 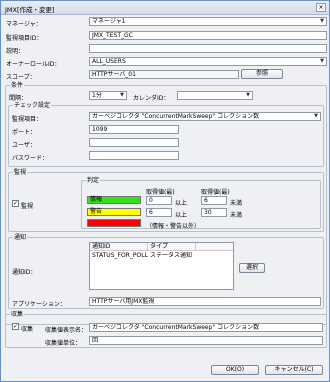 What do you see at coordinates (176, 116) in the screenshot?
I see `monitor-item-value: ガーベジコレクタ "ConcurrentMarkSweep" コレクション数` at bounding box center [176, 116].